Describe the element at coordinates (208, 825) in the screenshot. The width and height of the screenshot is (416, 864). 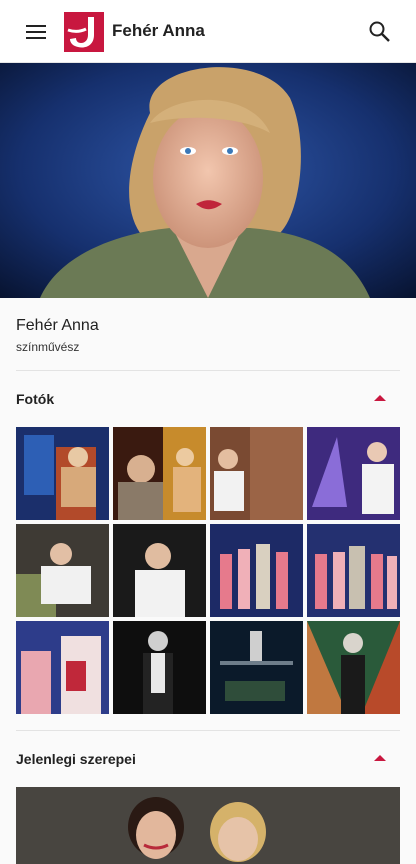
I see `role-card-image` at that location.